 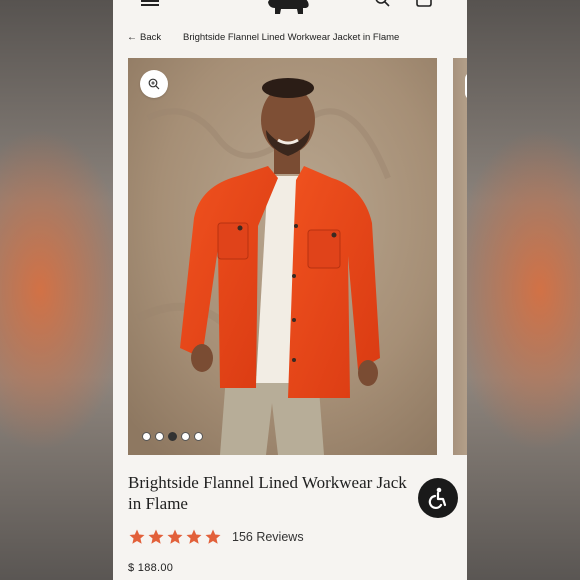 What do you see at coordinates (460, 256) in the screenshot?
I see `next-gallery-slide` at bounding box center [460, 256].